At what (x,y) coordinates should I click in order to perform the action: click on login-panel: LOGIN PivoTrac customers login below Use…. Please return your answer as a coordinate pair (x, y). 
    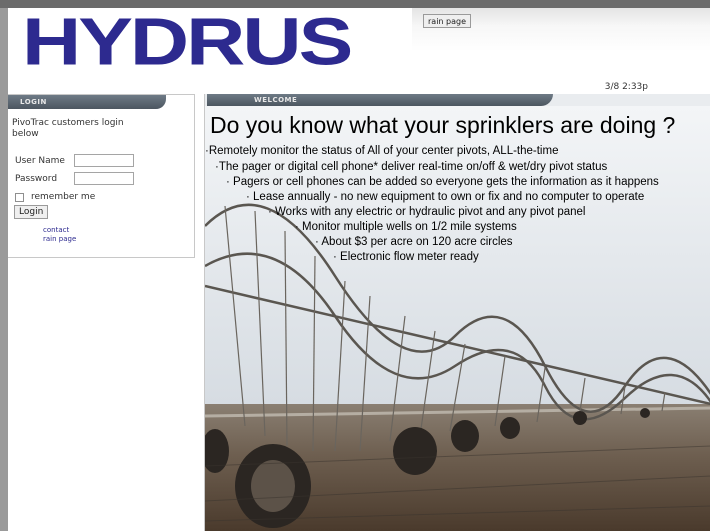
    Looking at the image, I should click on (101, 176).